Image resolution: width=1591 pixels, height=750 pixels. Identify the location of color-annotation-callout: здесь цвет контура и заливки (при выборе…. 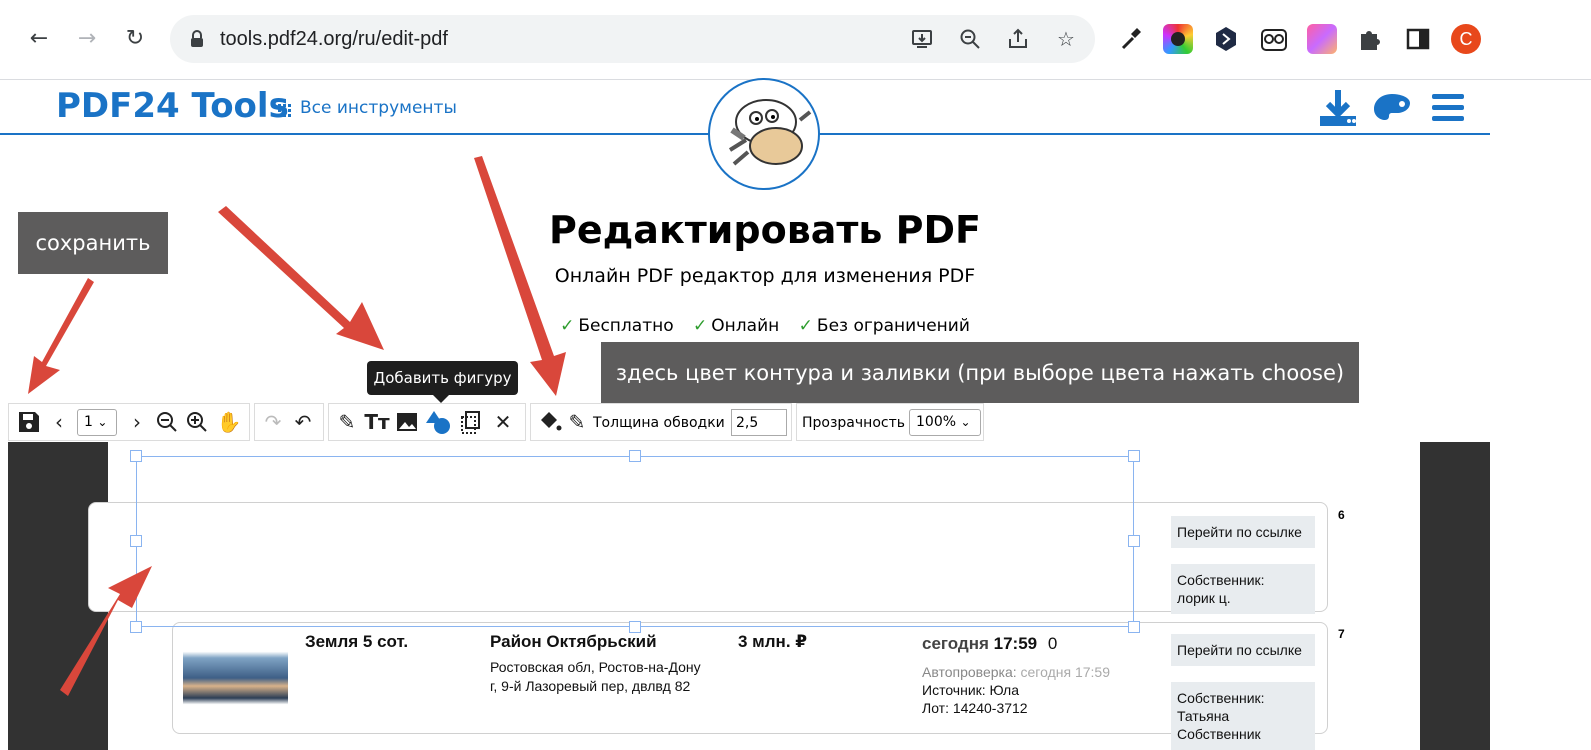
(980, 373).